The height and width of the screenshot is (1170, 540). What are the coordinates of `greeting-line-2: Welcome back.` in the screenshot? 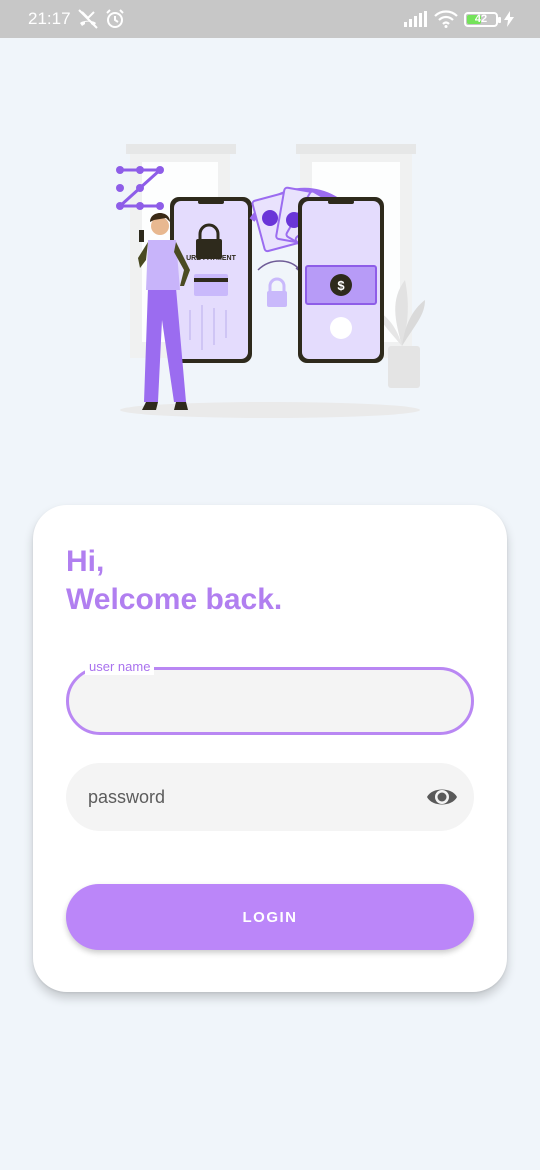 It's located at (174, 599).